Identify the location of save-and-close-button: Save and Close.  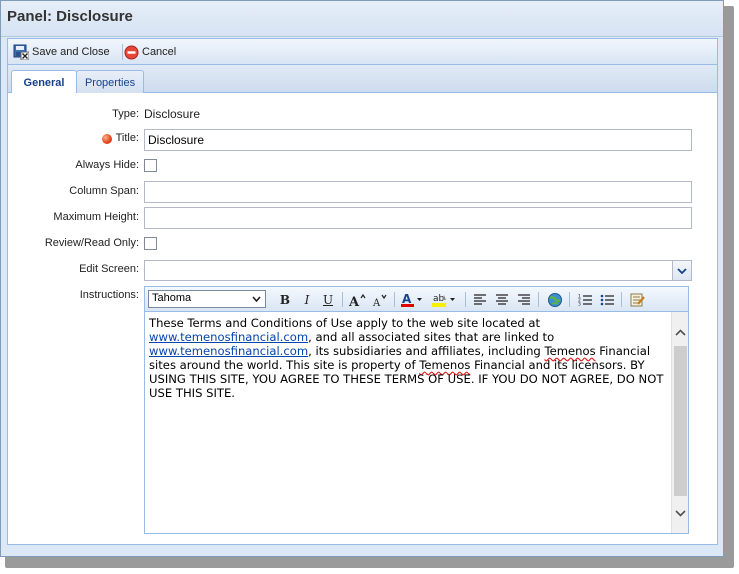
(61, 52).